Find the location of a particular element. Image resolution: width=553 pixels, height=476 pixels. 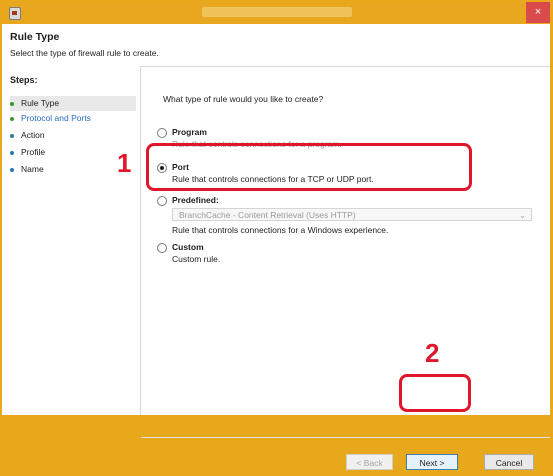

button-bar: < Back Next > Cancel is located at coordinates (345, 456).